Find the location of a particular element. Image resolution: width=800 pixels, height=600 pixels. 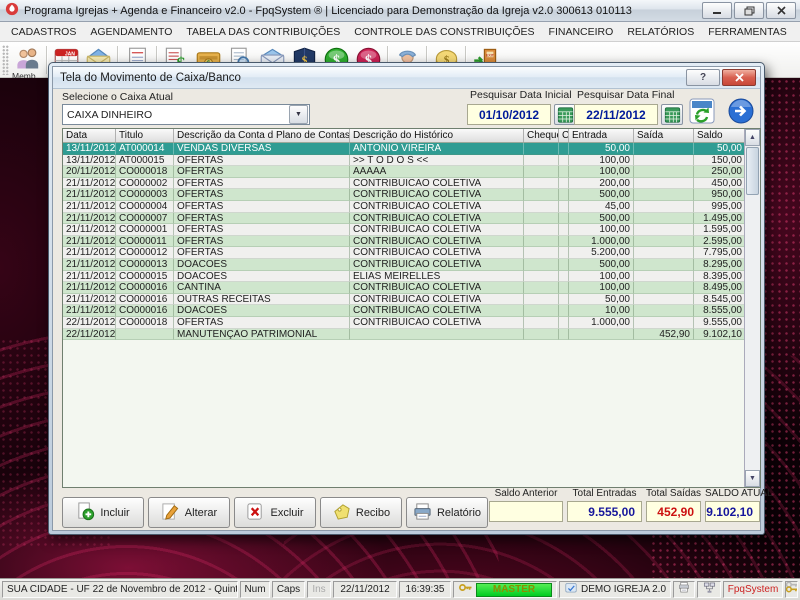

cash-select: CAIXA DINHEIRO ▼ is located at coordinates (186, 114).